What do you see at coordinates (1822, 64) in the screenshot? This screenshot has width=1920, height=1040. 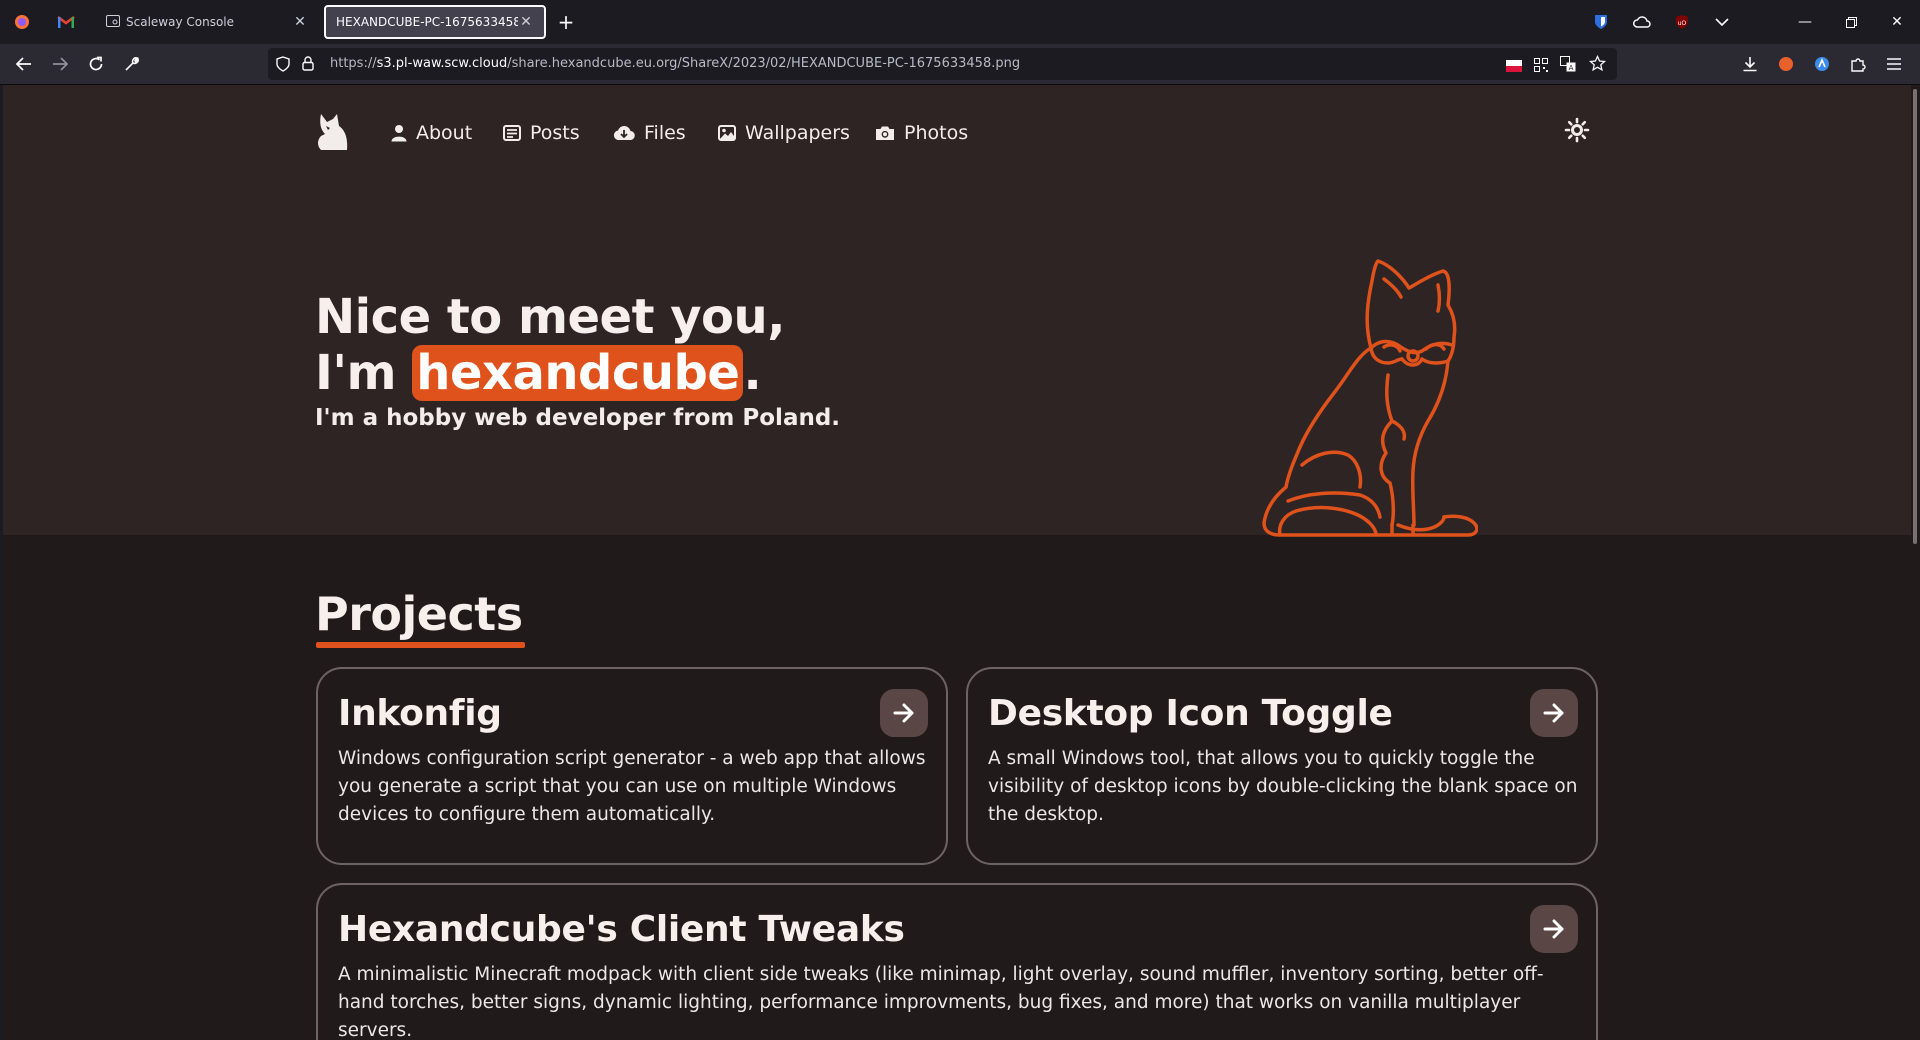 I see `extension-blue-icon` at bounding box center [1822, 64].